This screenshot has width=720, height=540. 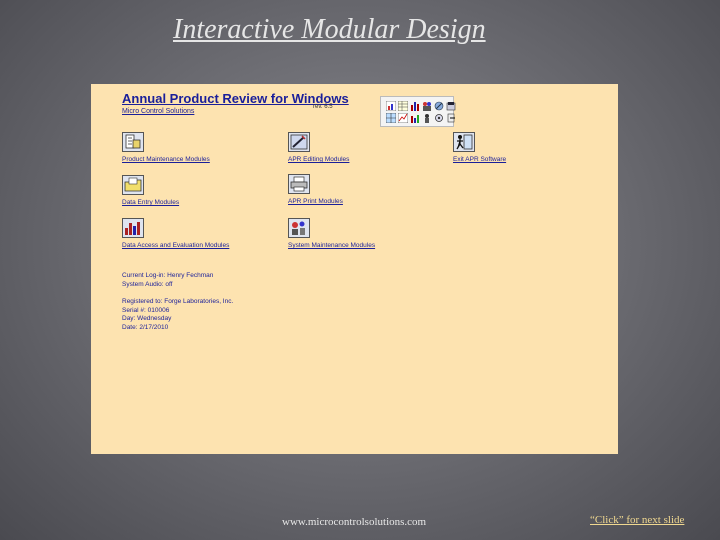 What do you see at coordinates (175, 245) in the screenshot?
I see `data-access-label: Data Access and Evaluation Modules` at bounding box center [175, 245].